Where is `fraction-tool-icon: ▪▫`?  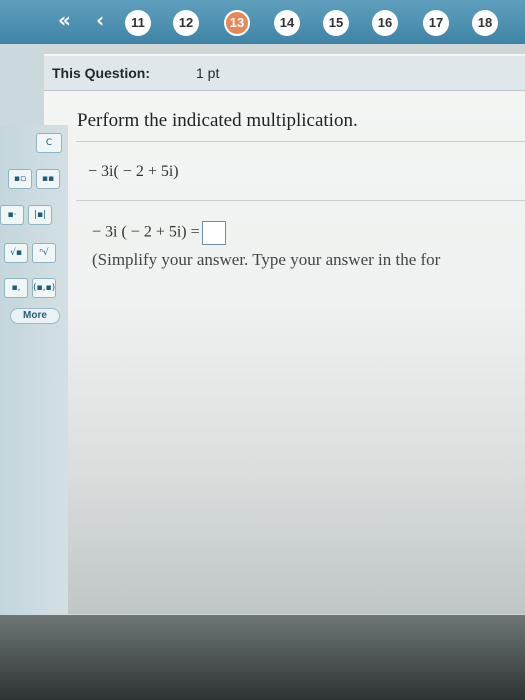 fraction-tool-icon: ▪▫ is located at coordinates (20, 179).